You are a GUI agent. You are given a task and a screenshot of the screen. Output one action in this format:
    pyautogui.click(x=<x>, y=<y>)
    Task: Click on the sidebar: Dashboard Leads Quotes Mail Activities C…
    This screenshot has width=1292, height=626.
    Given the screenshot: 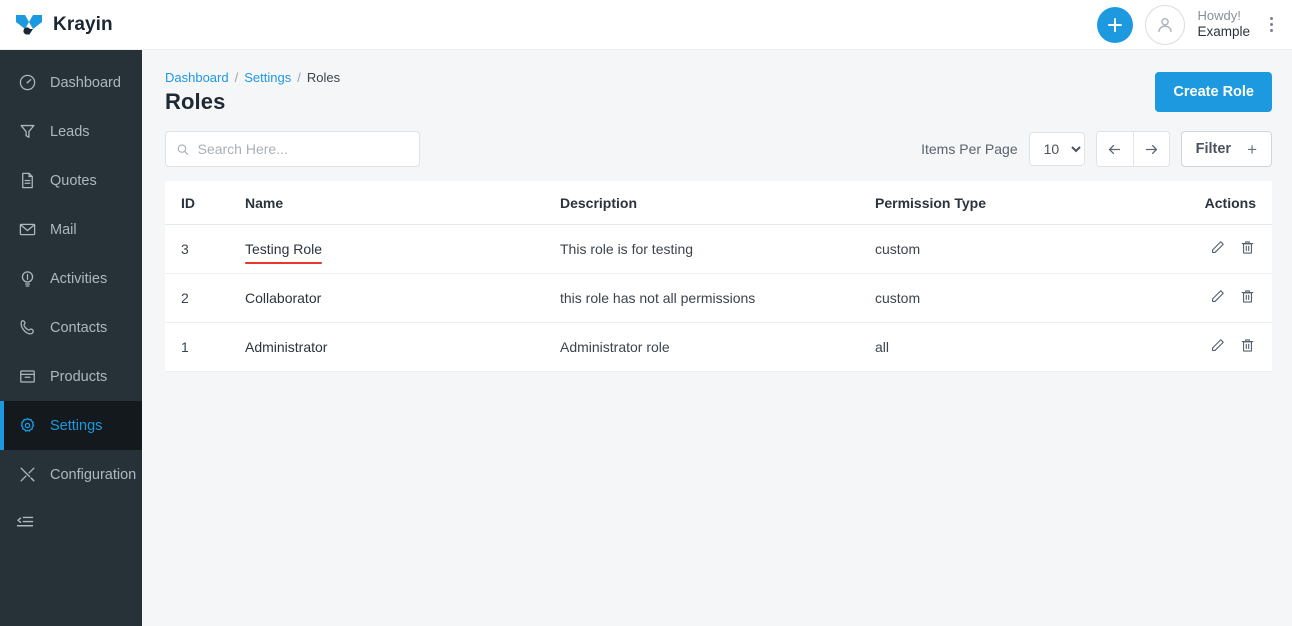 What is the action you would take?
    pyautogui.click(x=71, y=338)
    